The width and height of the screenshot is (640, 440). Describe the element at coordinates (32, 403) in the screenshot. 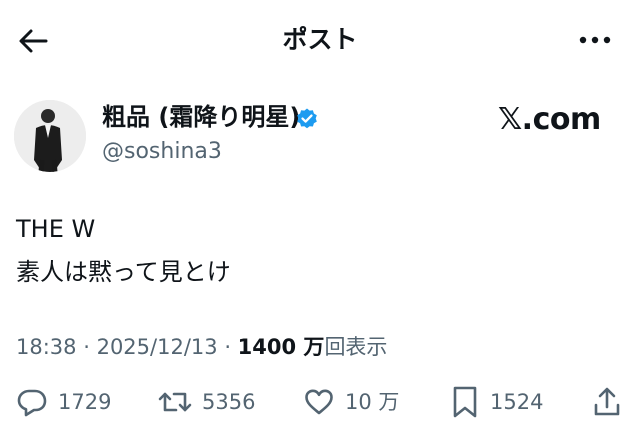

I see `reply-icon` at that location.